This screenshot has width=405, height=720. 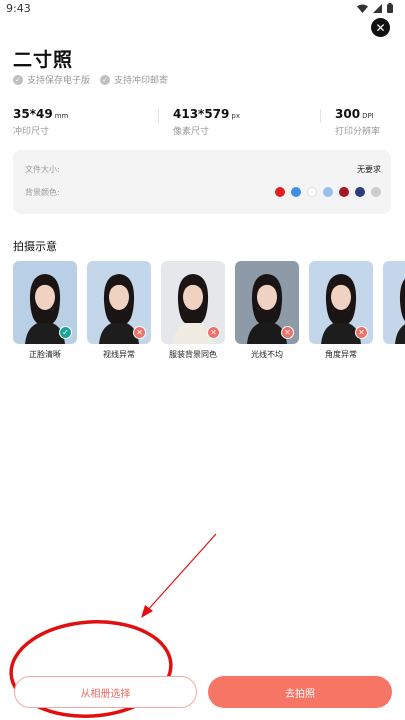 I want to click on file-size-value: 无要求, so click(x=369, y=169).